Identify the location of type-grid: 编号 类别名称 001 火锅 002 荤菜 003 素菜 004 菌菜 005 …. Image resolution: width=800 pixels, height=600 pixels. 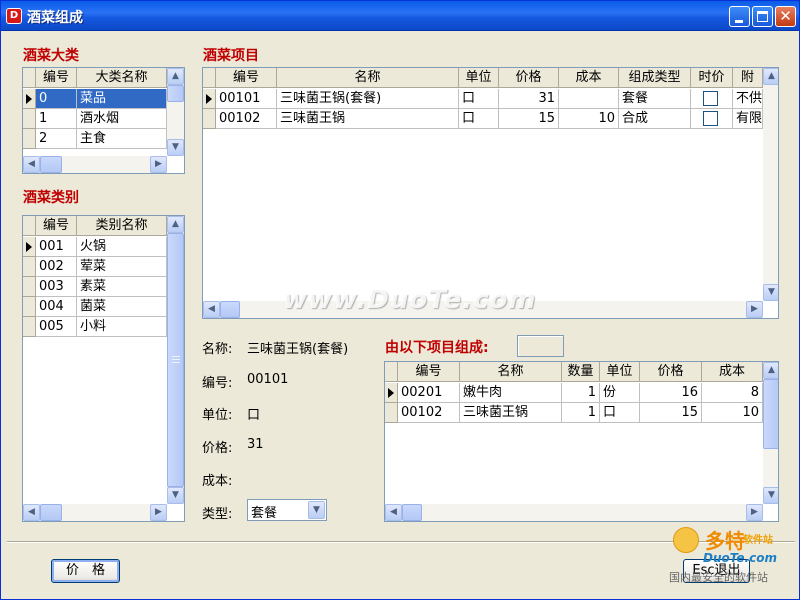
(103, 368).